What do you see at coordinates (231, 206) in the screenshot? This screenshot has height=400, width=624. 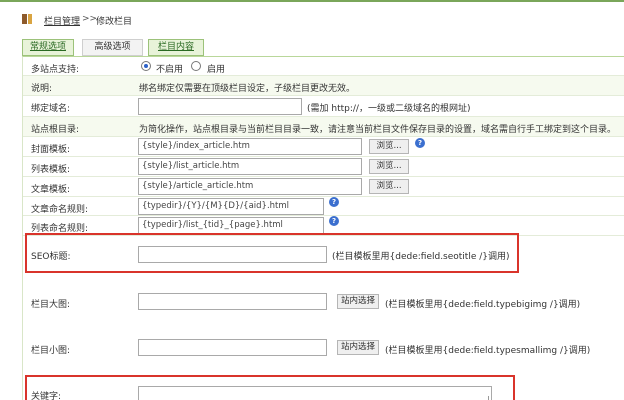 I see `article-rule-input: {typedir}/{Y}/{M}{D}/{aid}.html` at bounding box center [231, 206].